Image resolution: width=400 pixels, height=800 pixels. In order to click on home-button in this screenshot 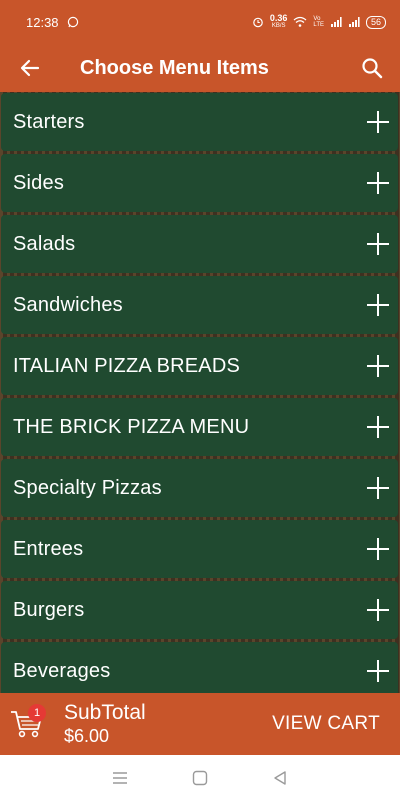, I will do `click(200, 778)`.